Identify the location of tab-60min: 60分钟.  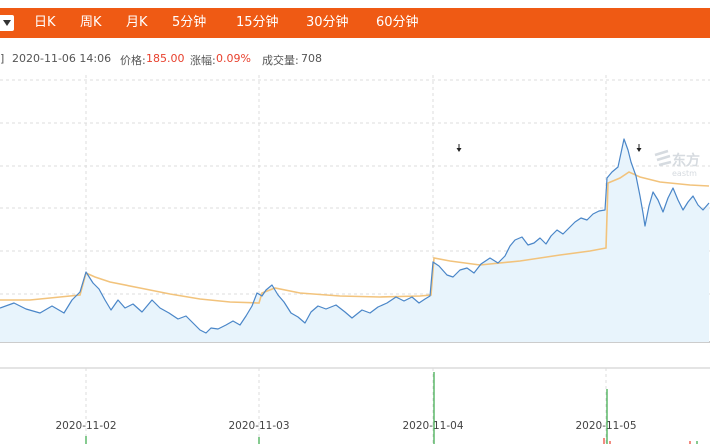
(397, 23).